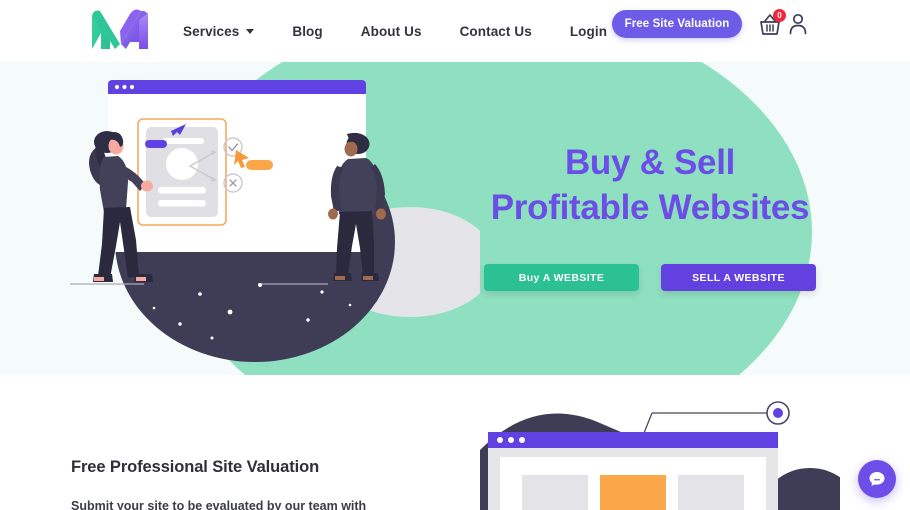 The width and height of the screenshot is (910, 510). What do you see at coordinates (211, 31) in the screenshot?
I see `nav-item-services-label: Services` at bounding box center [211, 31].